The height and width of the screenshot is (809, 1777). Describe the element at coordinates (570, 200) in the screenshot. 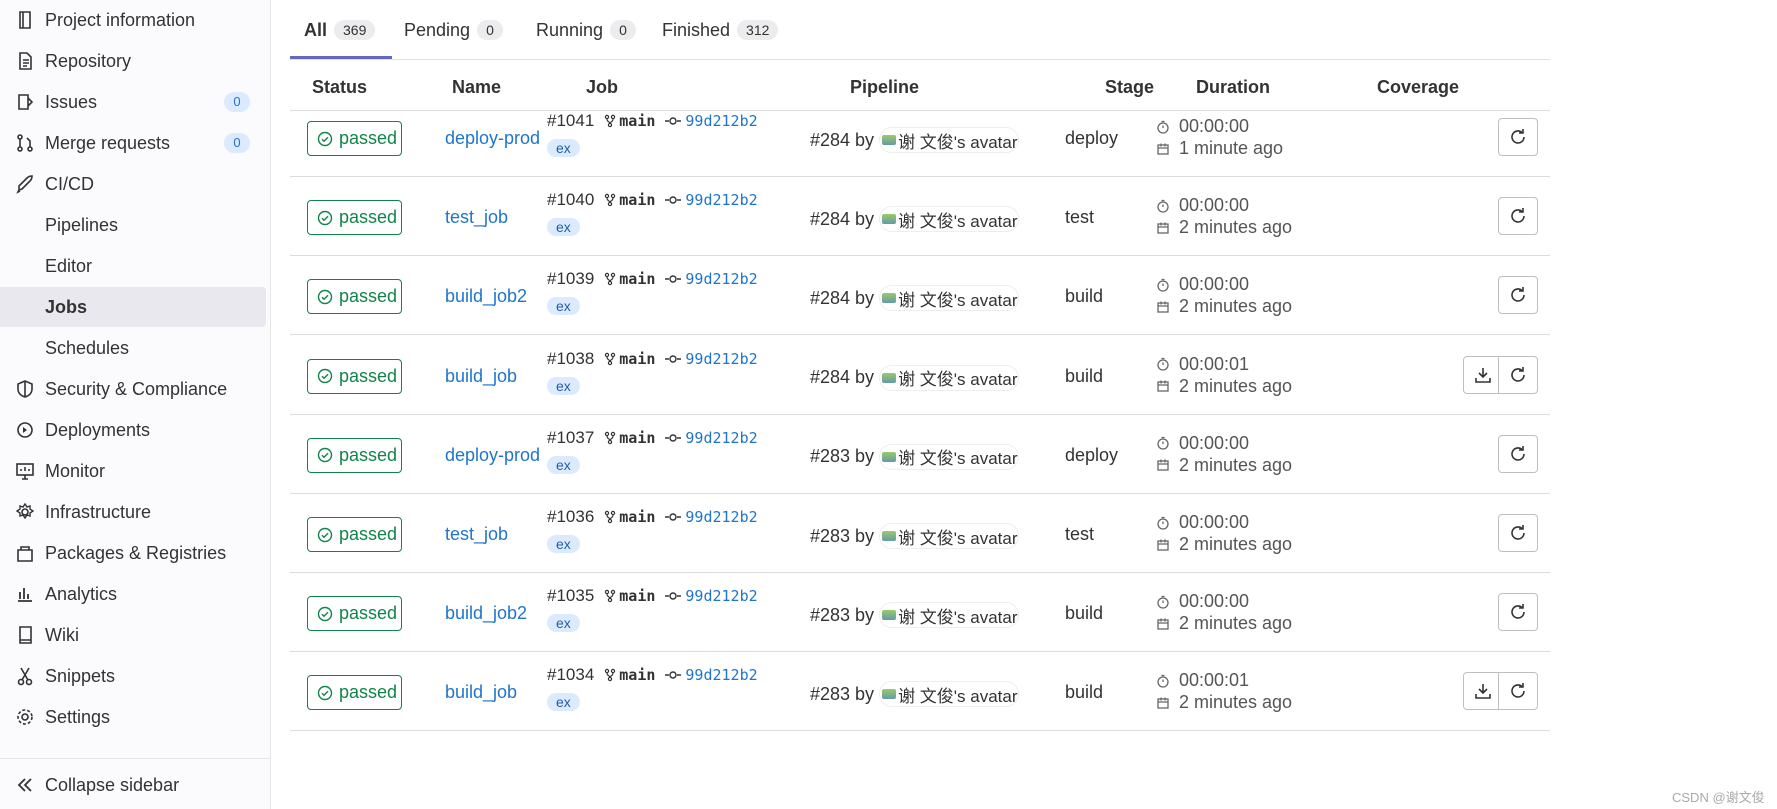

I see `job-id-link: #1040` at that location.